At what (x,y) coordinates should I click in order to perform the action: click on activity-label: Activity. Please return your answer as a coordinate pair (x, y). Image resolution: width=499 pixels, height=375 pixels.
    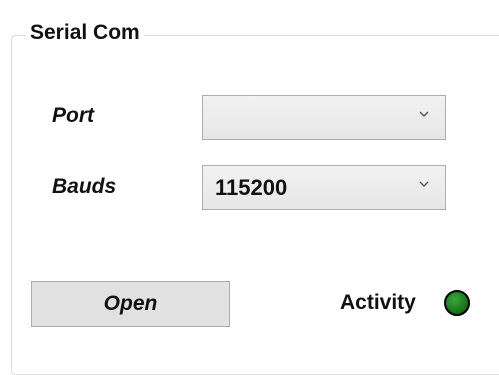
    Looking at the image, I should click on (378, 302).